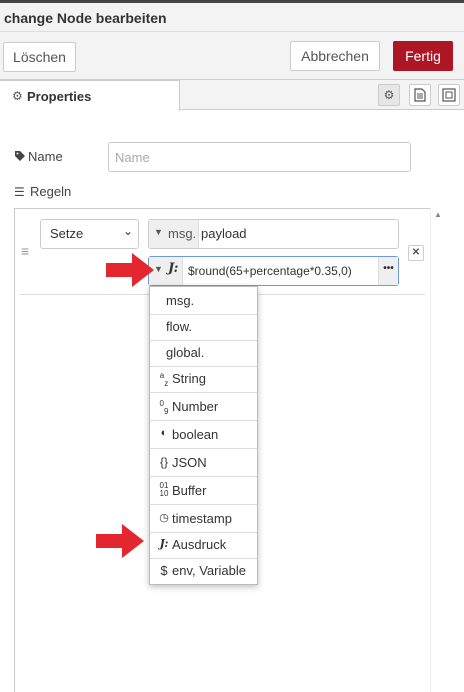 The image size is (464, 692). I want to click on menu-item-json: {} JSON, so click(203, 463).